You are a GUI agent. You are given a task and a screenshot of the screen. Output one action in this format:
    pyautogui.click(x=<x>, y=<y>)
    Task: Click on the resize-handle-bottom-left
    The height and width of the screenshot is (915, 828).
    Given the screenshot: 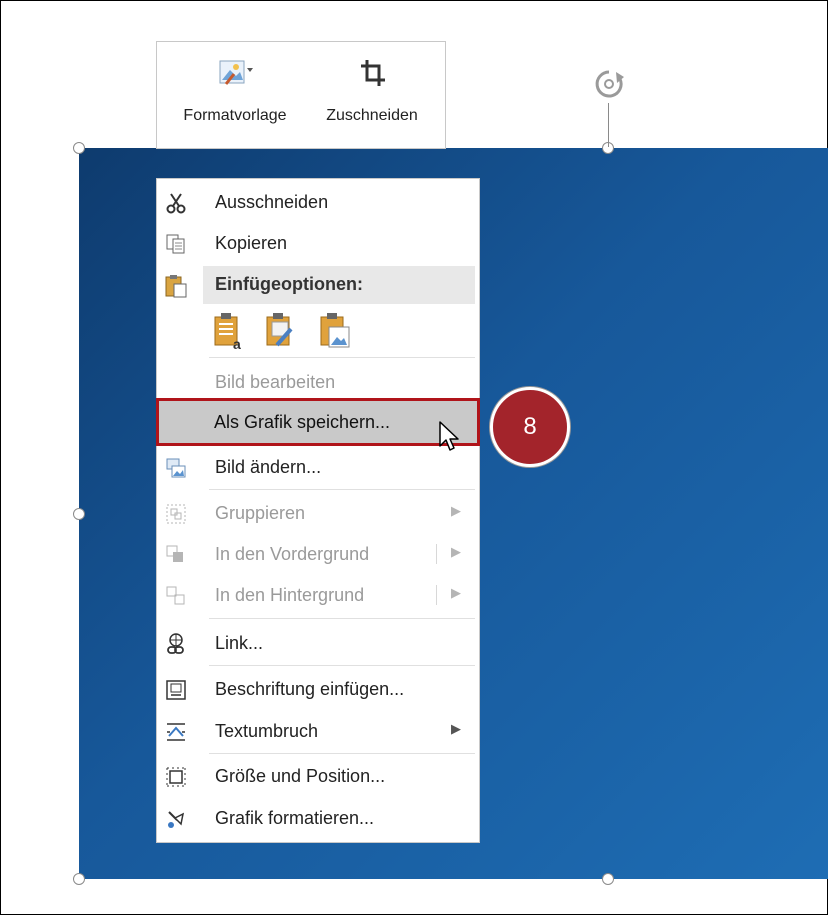 What is the action you would take?
    pyautogui.click(x=79, y=879)
    